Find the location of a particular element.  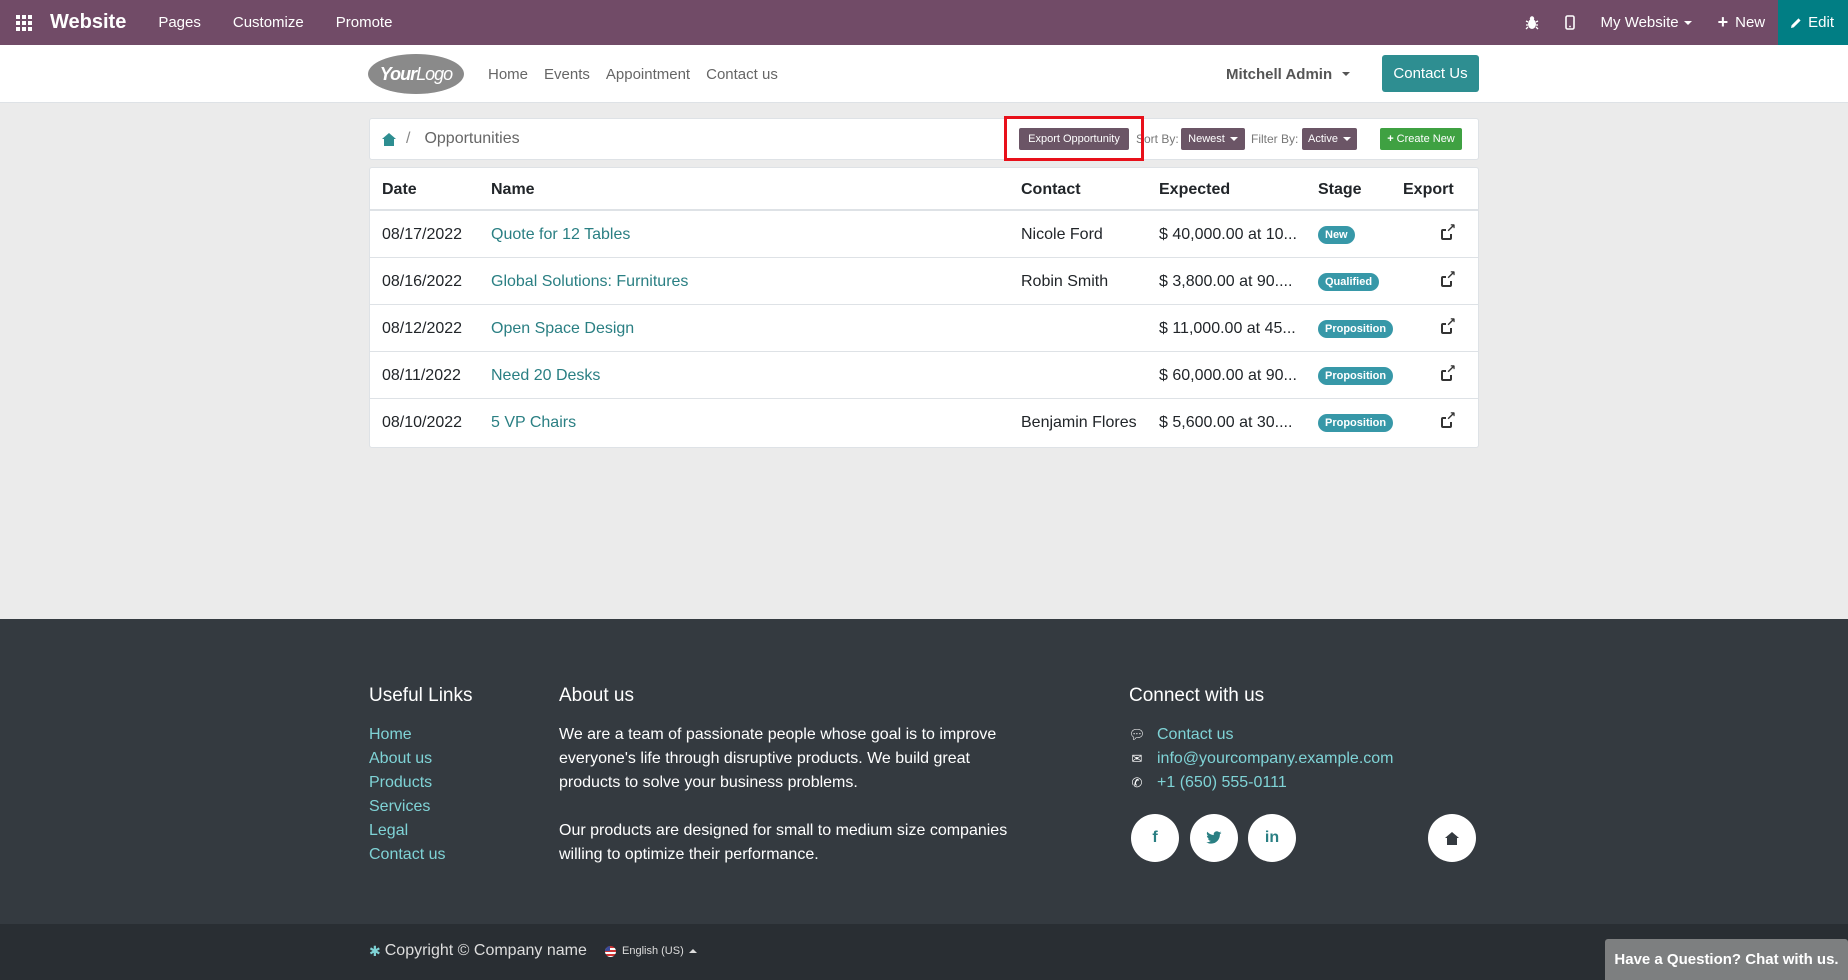

breadcrumb: / Opportunities is located at coordinates (451, 139).